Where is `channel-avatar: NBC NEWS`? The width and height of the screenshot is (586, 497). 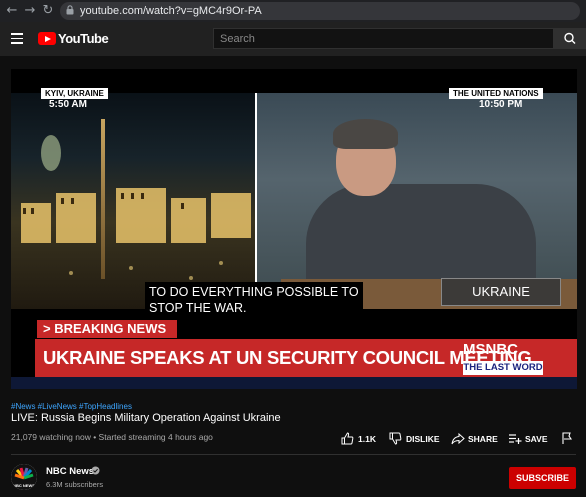 channel-avatar: NBC NEWS is located at coordinates (24, 477).